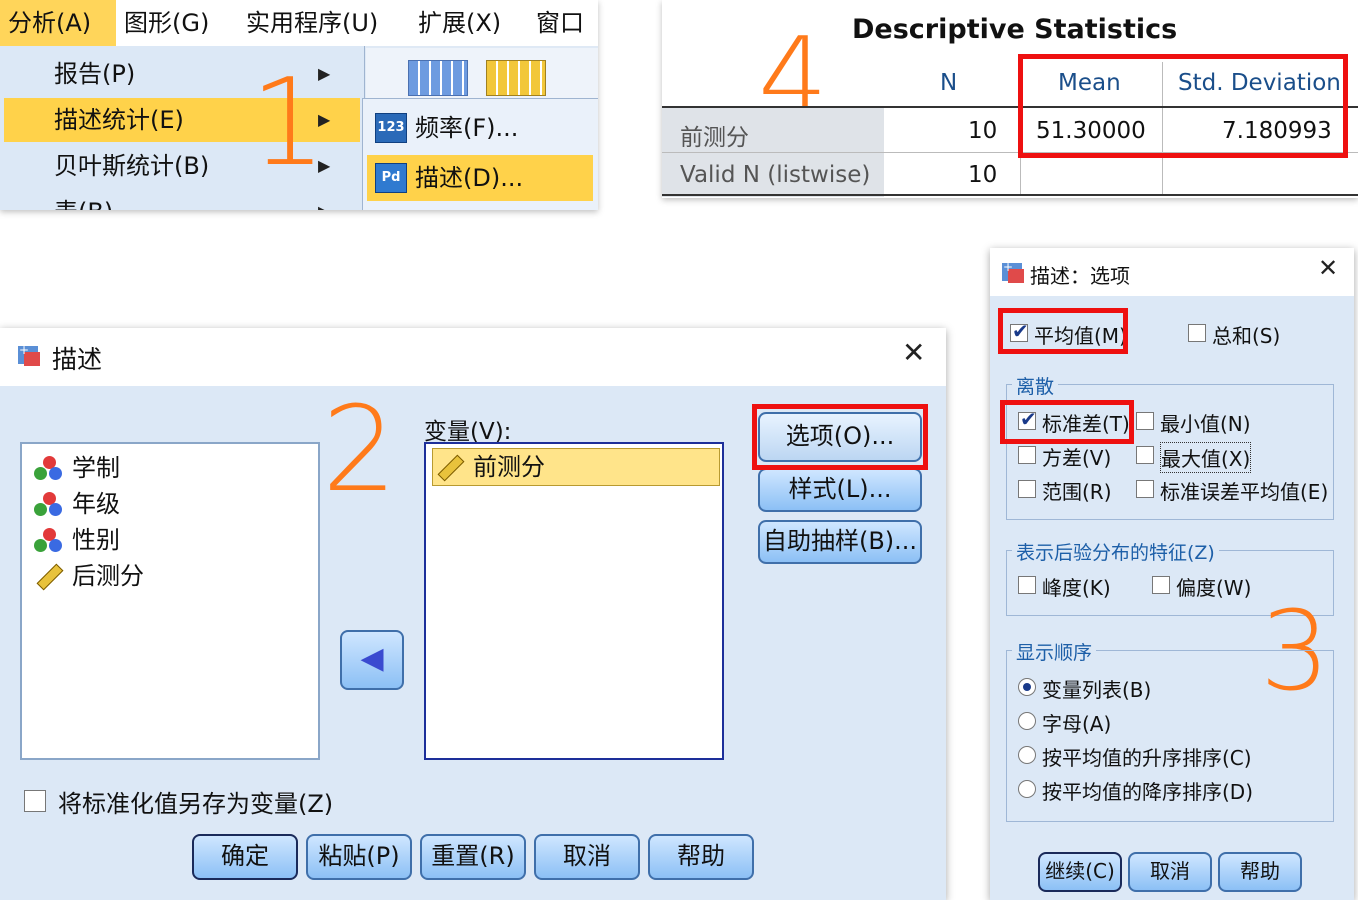 The image size is (1358, 900). I want to click on sum-label: 总和(S), so click(1246, 336).